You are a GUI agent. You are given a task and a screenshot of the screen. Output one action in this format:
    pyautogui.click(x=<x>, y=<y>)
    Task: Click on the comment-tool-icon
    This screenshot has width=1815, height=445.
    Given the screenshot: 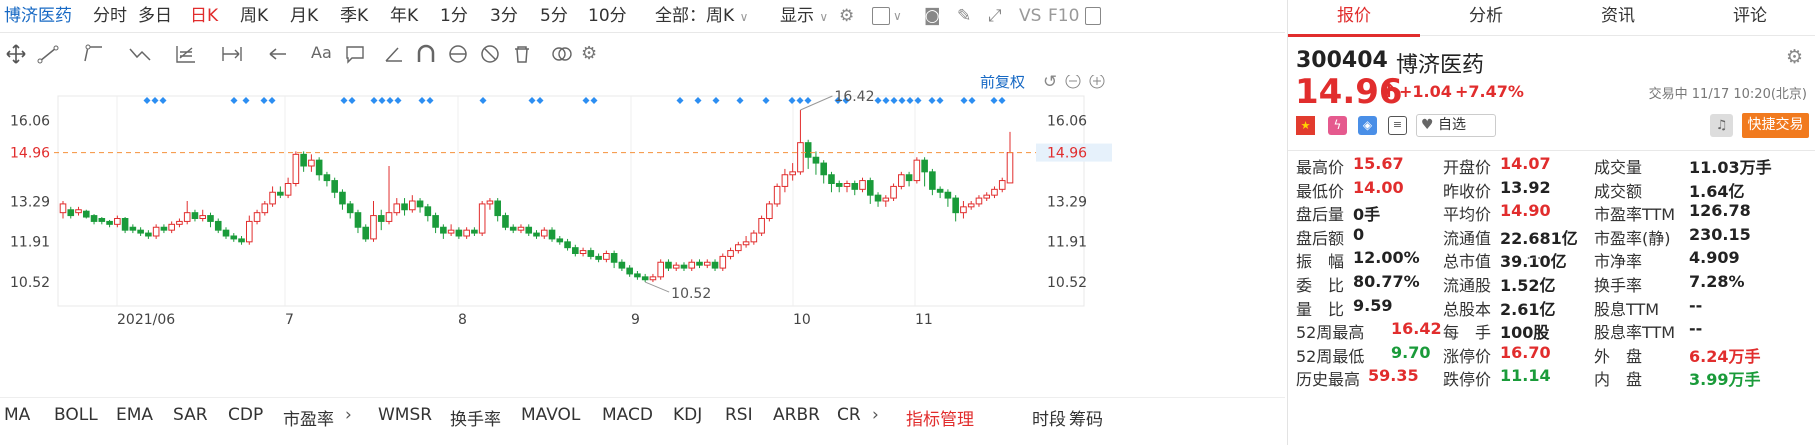 What is the action you would take?
    pyautogui.click(x=355, y=54)
    